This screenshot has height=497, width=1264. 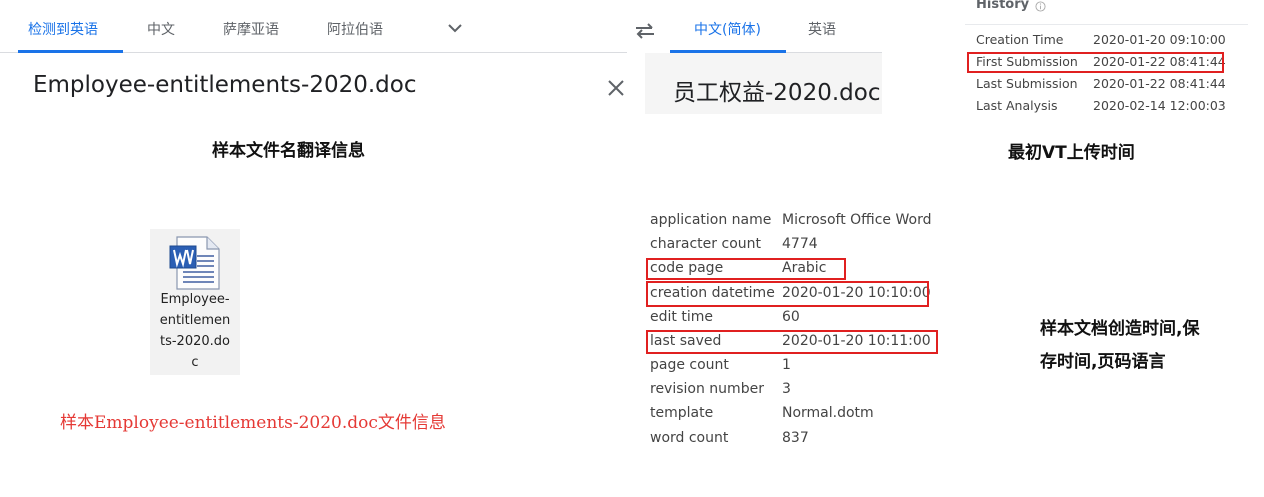 What do you see at coordinates (1106, 12) in the screenshot?
I see `history-header: History` at bounding box center [1106, 12].